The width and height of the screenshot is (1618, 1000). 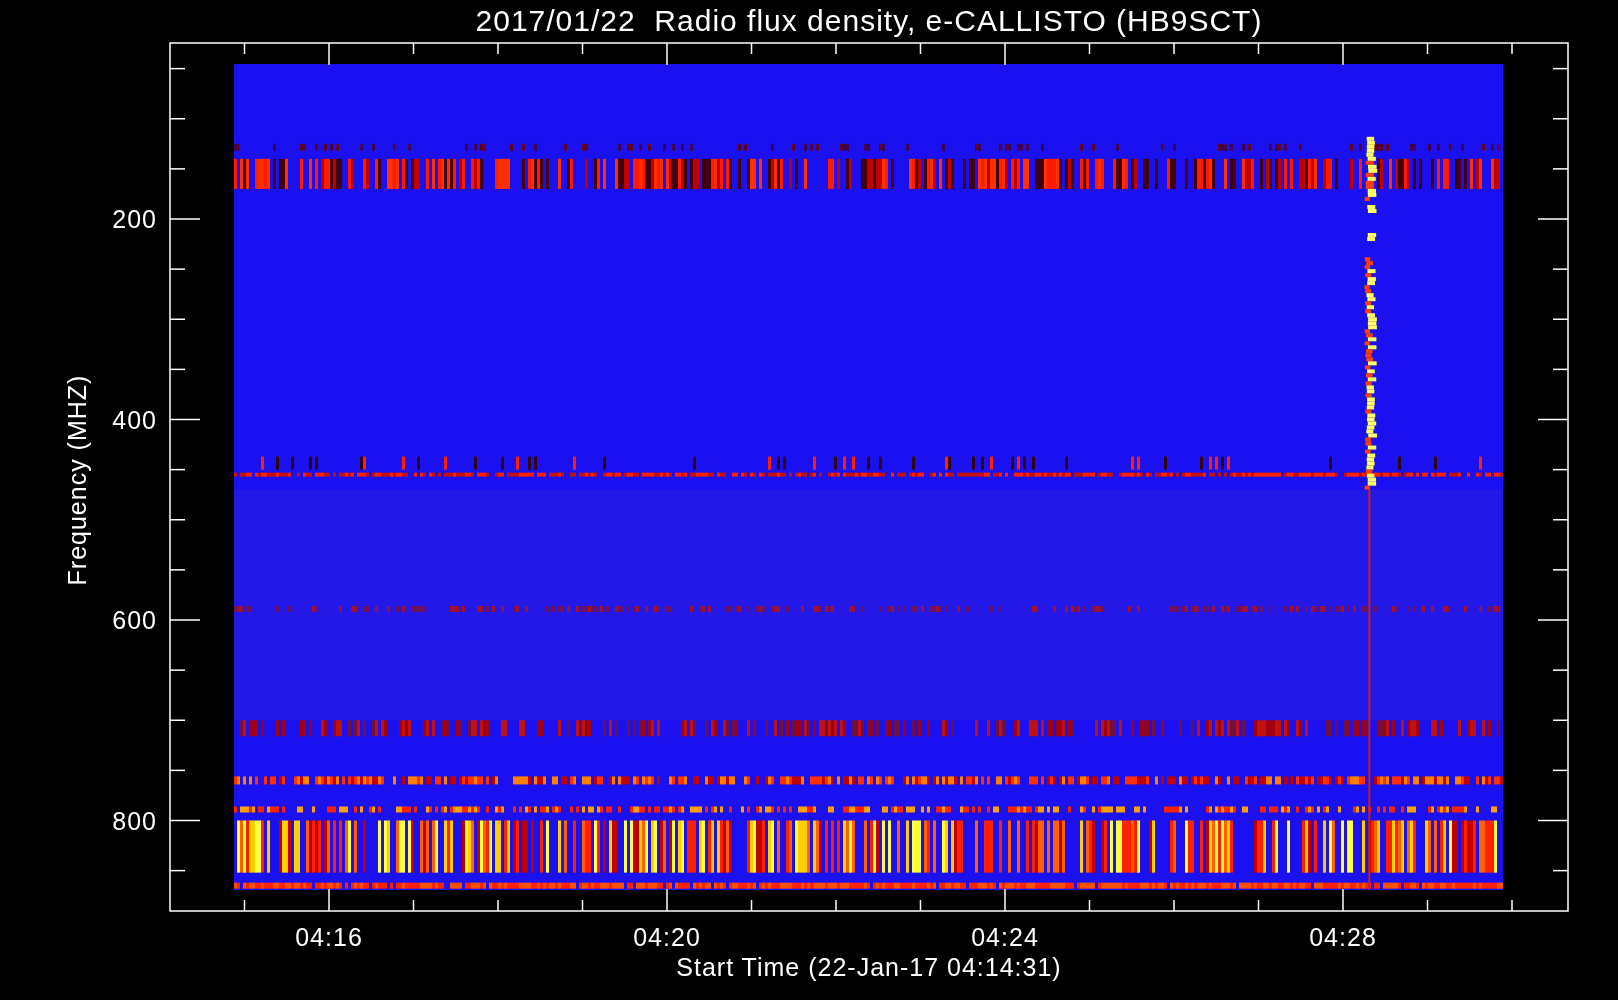 I want to click on x-tick-label: 04:28, so click(x=1343, y=937).